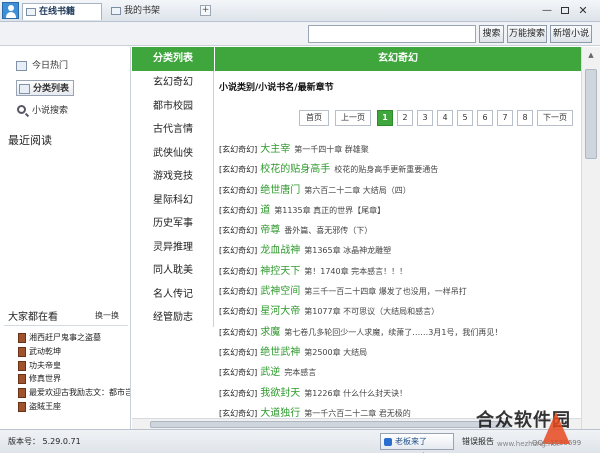 This screenshot has height=453, width=600. What do you see at coordinates (491, 34) in the screenshot?
I see `search-button: 搜索` at bounding box center [491, 34].